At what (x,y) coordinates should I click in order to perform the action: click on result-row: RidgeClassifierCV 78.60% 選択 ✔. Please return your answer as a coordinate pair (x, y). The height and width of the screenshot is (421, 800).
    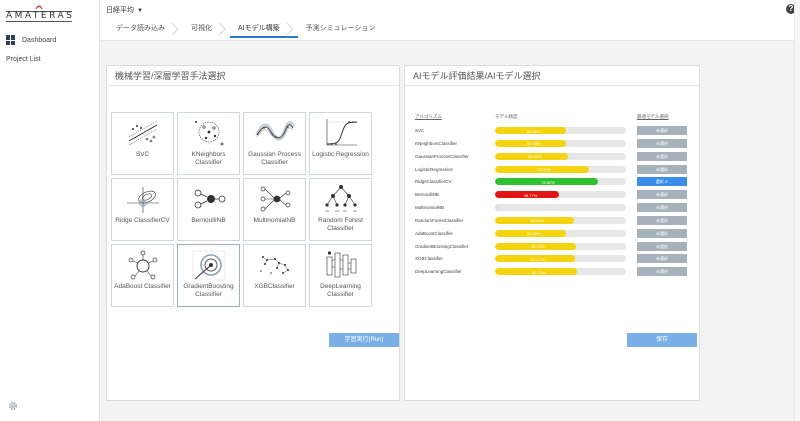
    Looking at the image, I should click on (553, 182).